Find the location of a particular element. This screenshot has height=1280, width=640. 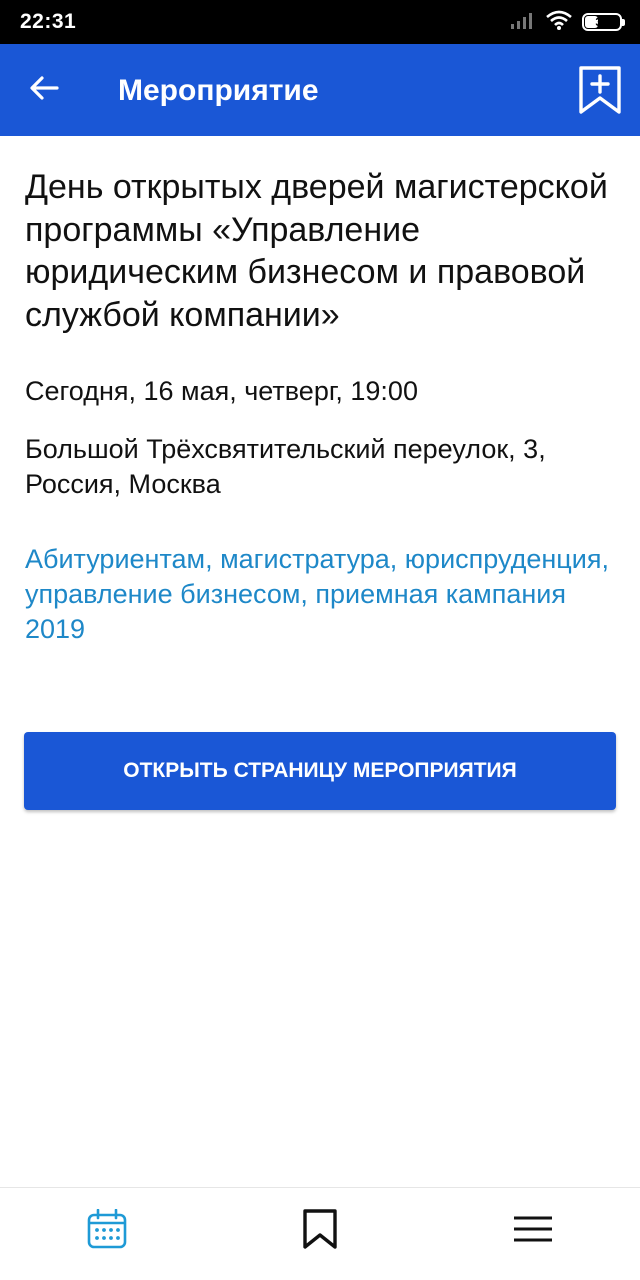

page-title: Мероприятие is located at coordinates (218, 90).